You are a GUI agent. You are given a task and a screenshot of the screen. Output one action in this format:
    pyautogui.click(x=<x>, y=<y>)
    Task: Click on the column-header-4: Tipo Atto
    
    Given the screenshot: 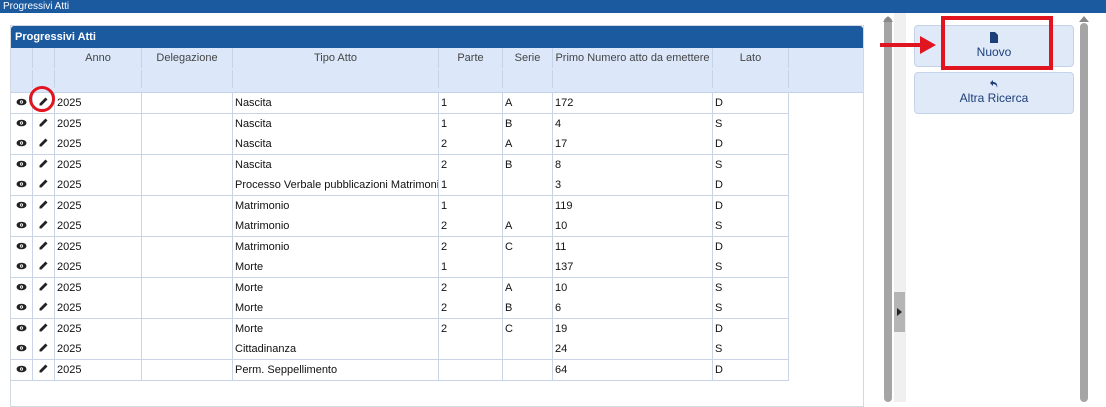 What is the action you would take?
    pyautogui.click(x=336, y=58)
    